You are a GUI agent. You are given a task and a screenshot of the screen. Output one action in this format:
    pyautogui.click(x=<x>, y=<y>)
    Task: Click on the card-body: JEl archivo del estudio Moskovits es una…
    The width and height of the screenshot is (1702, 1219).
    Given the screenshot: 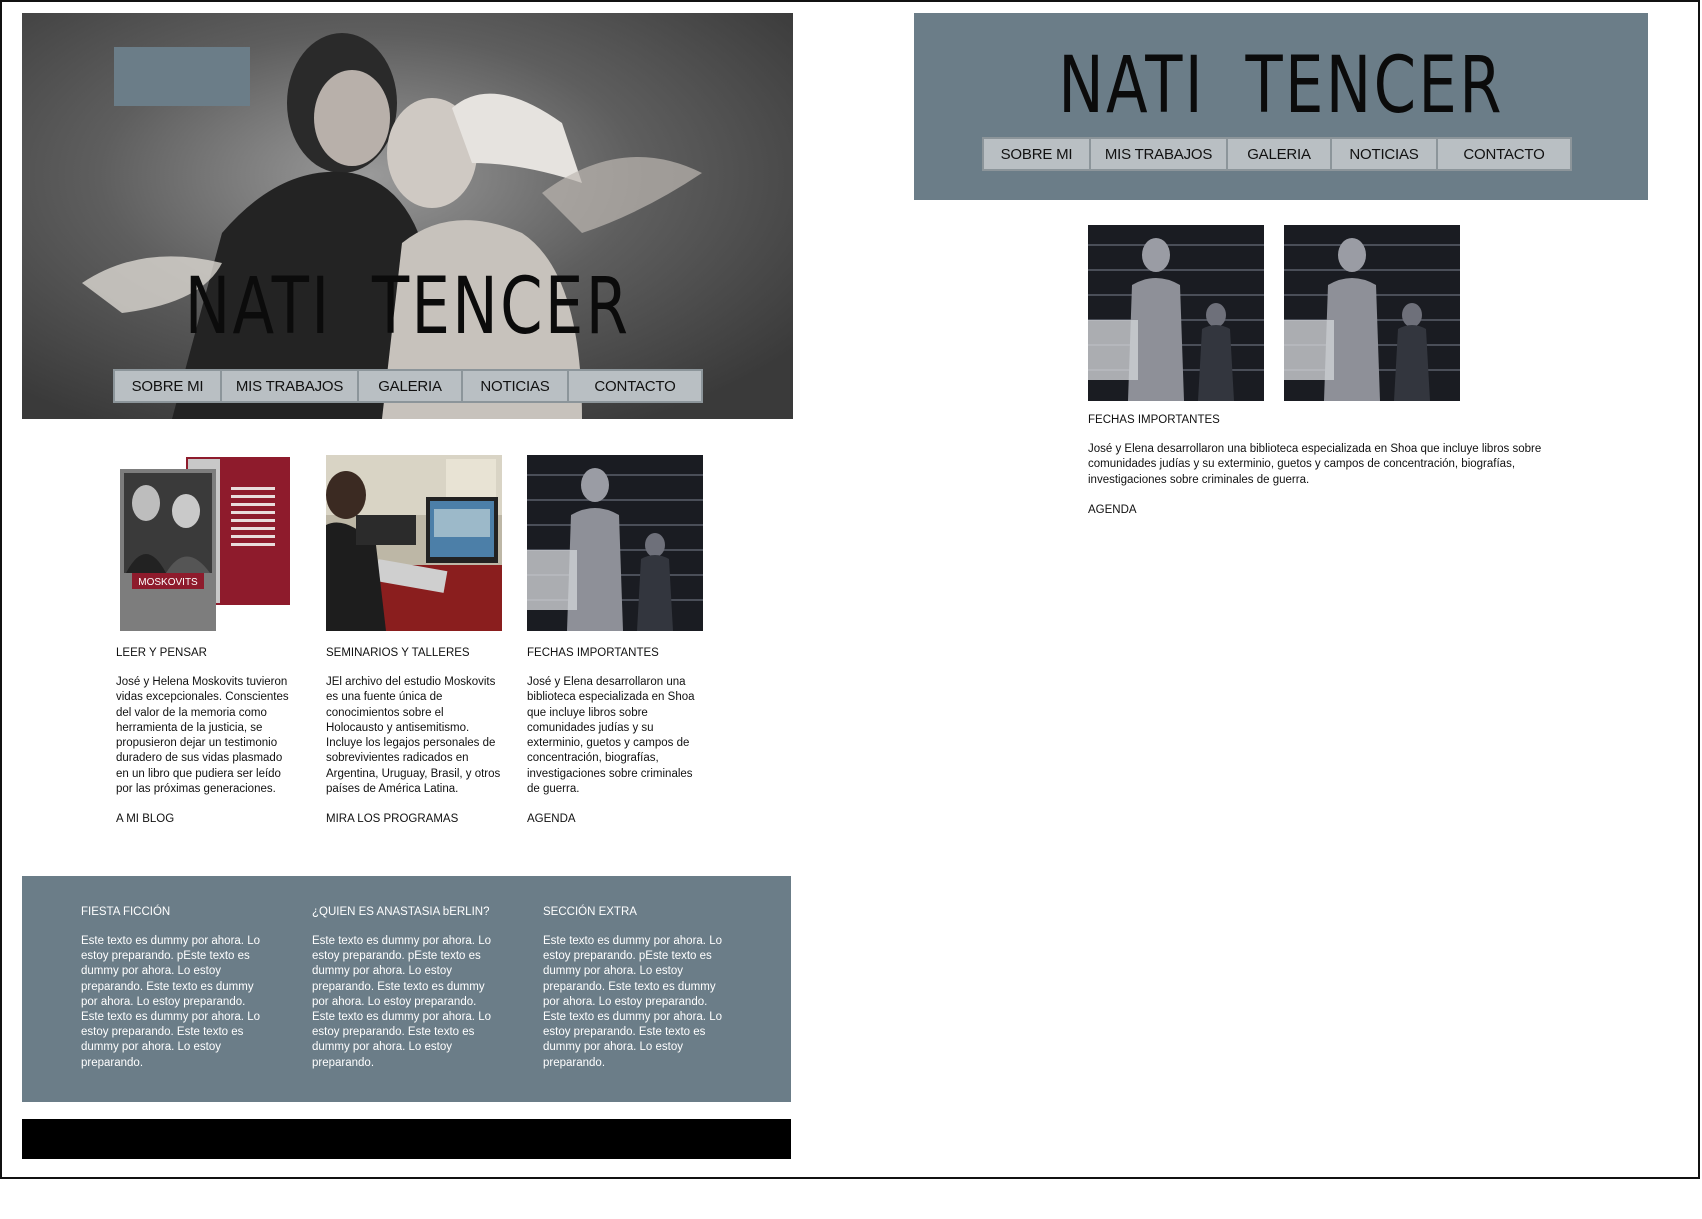 What is the action you would take?
    pyautogui.click(x=413, y=736)
    